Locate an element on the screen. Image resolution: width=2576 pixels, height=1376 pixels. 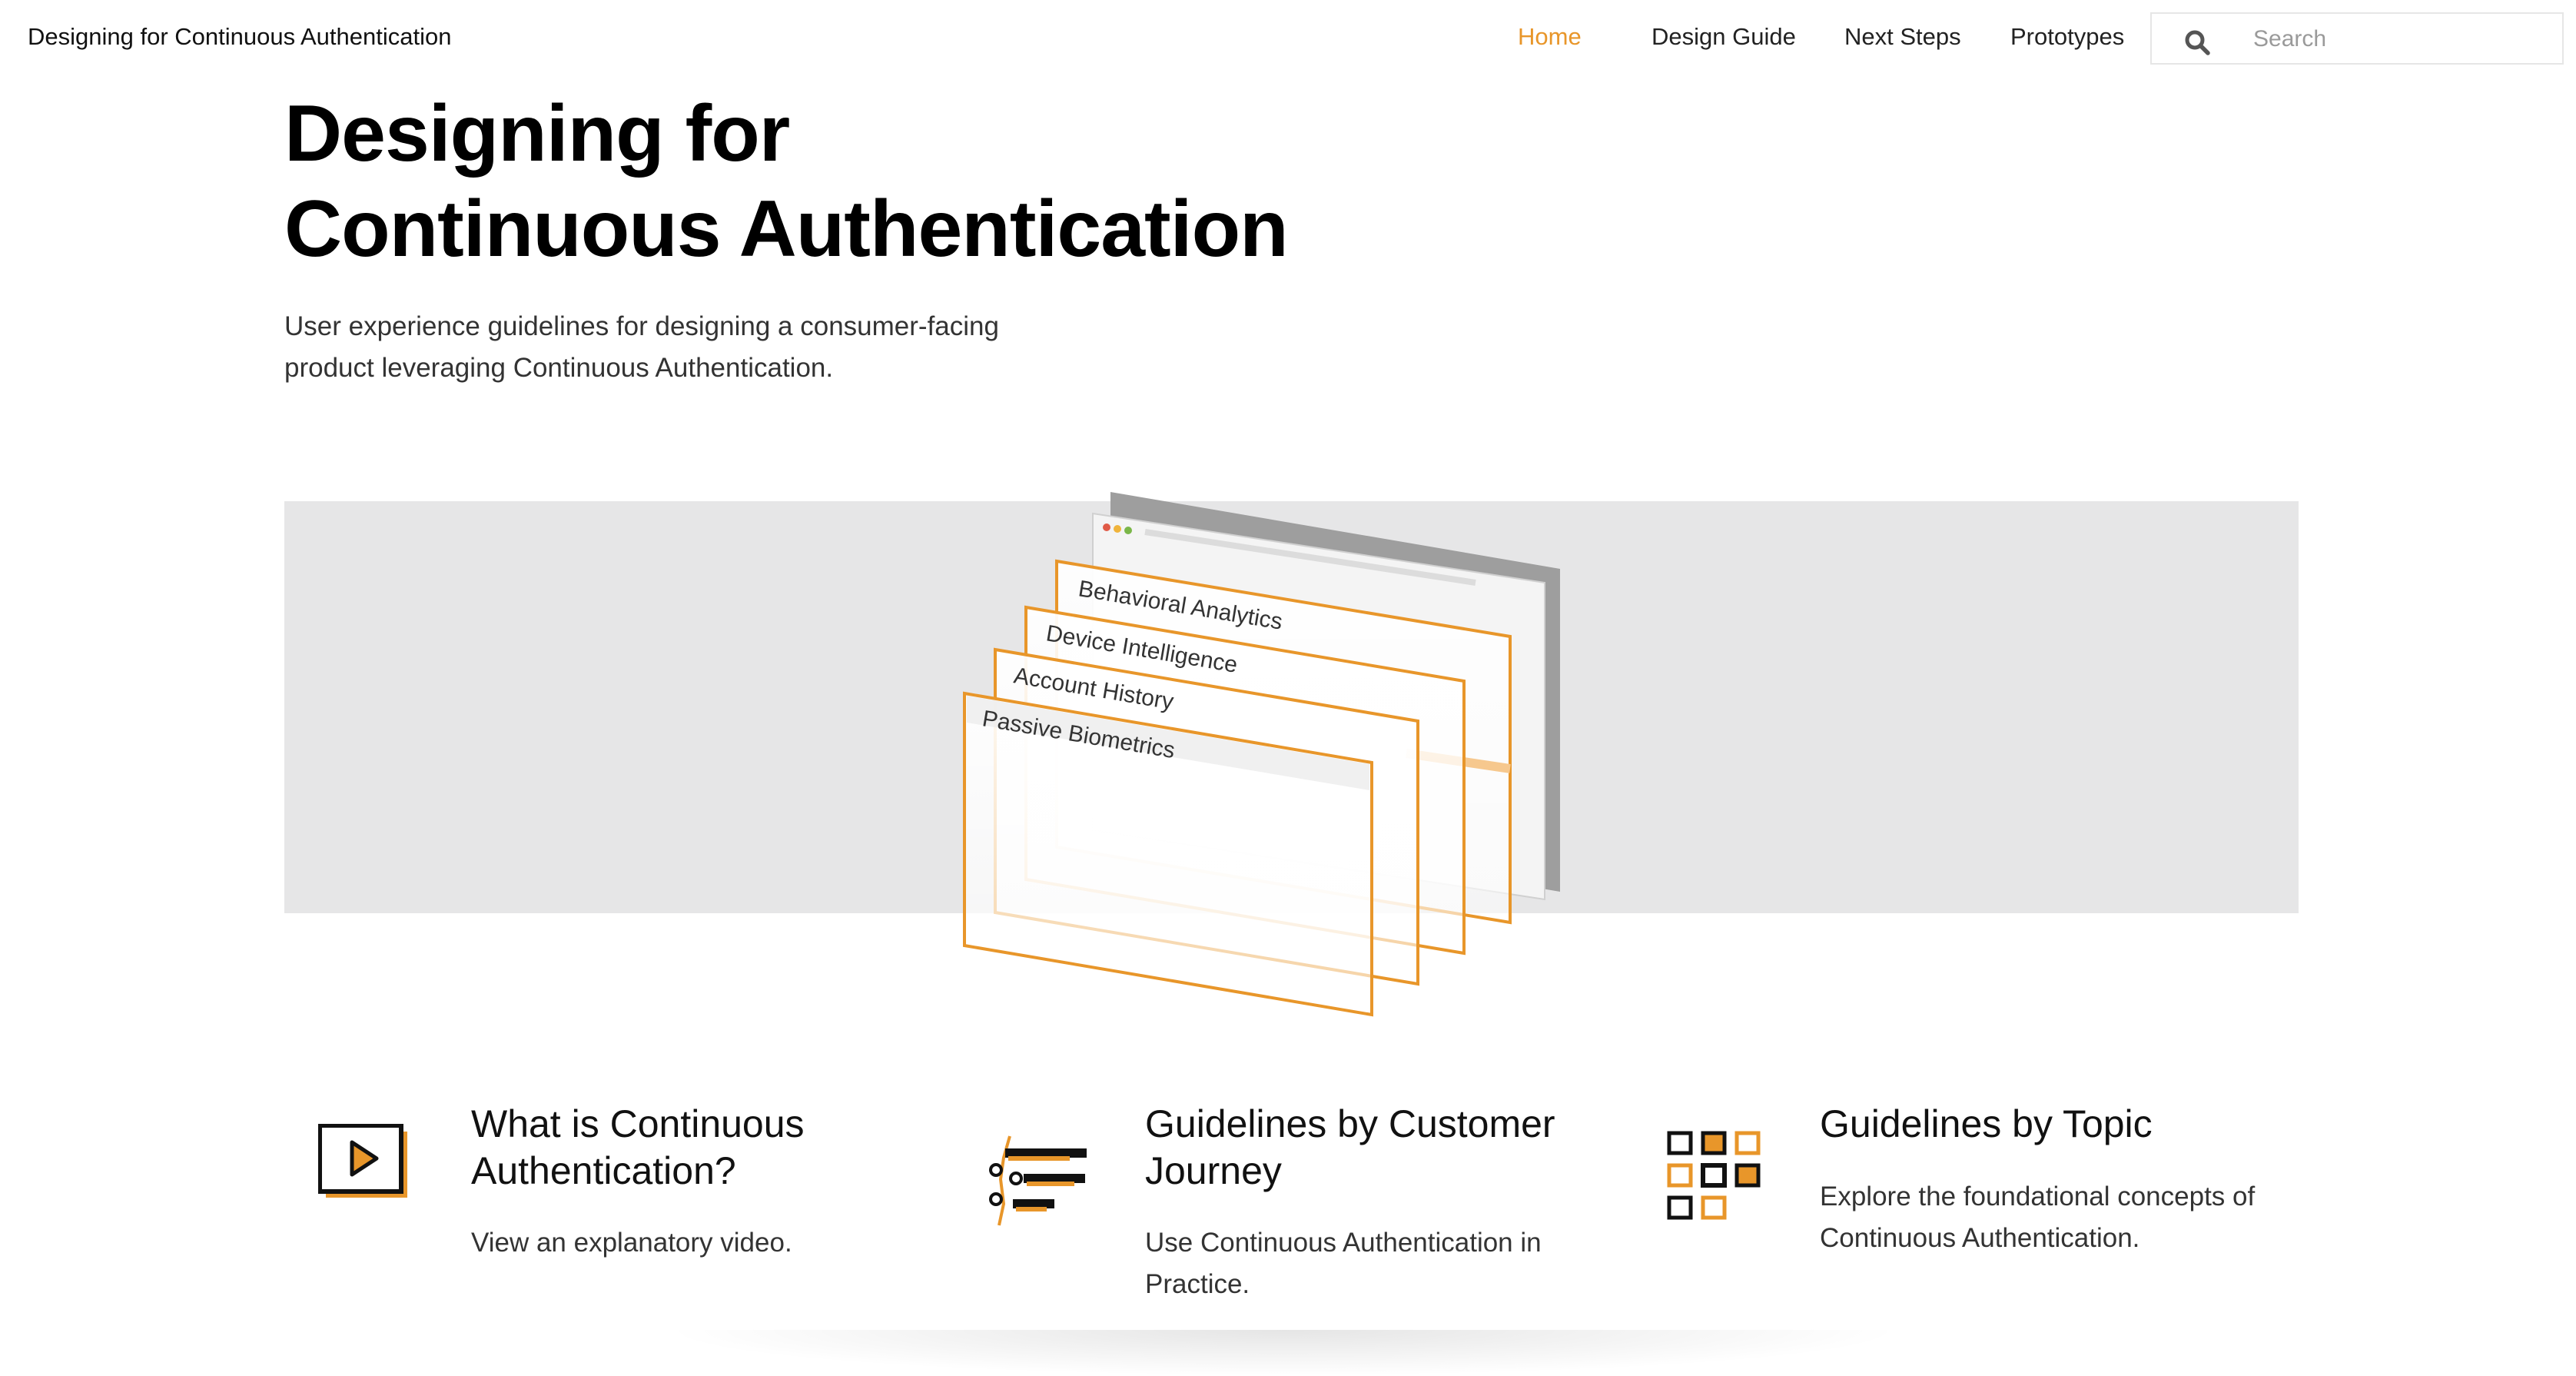
card-title: Guidelines by Customer Journey is located at coordinates (1383, 1148).